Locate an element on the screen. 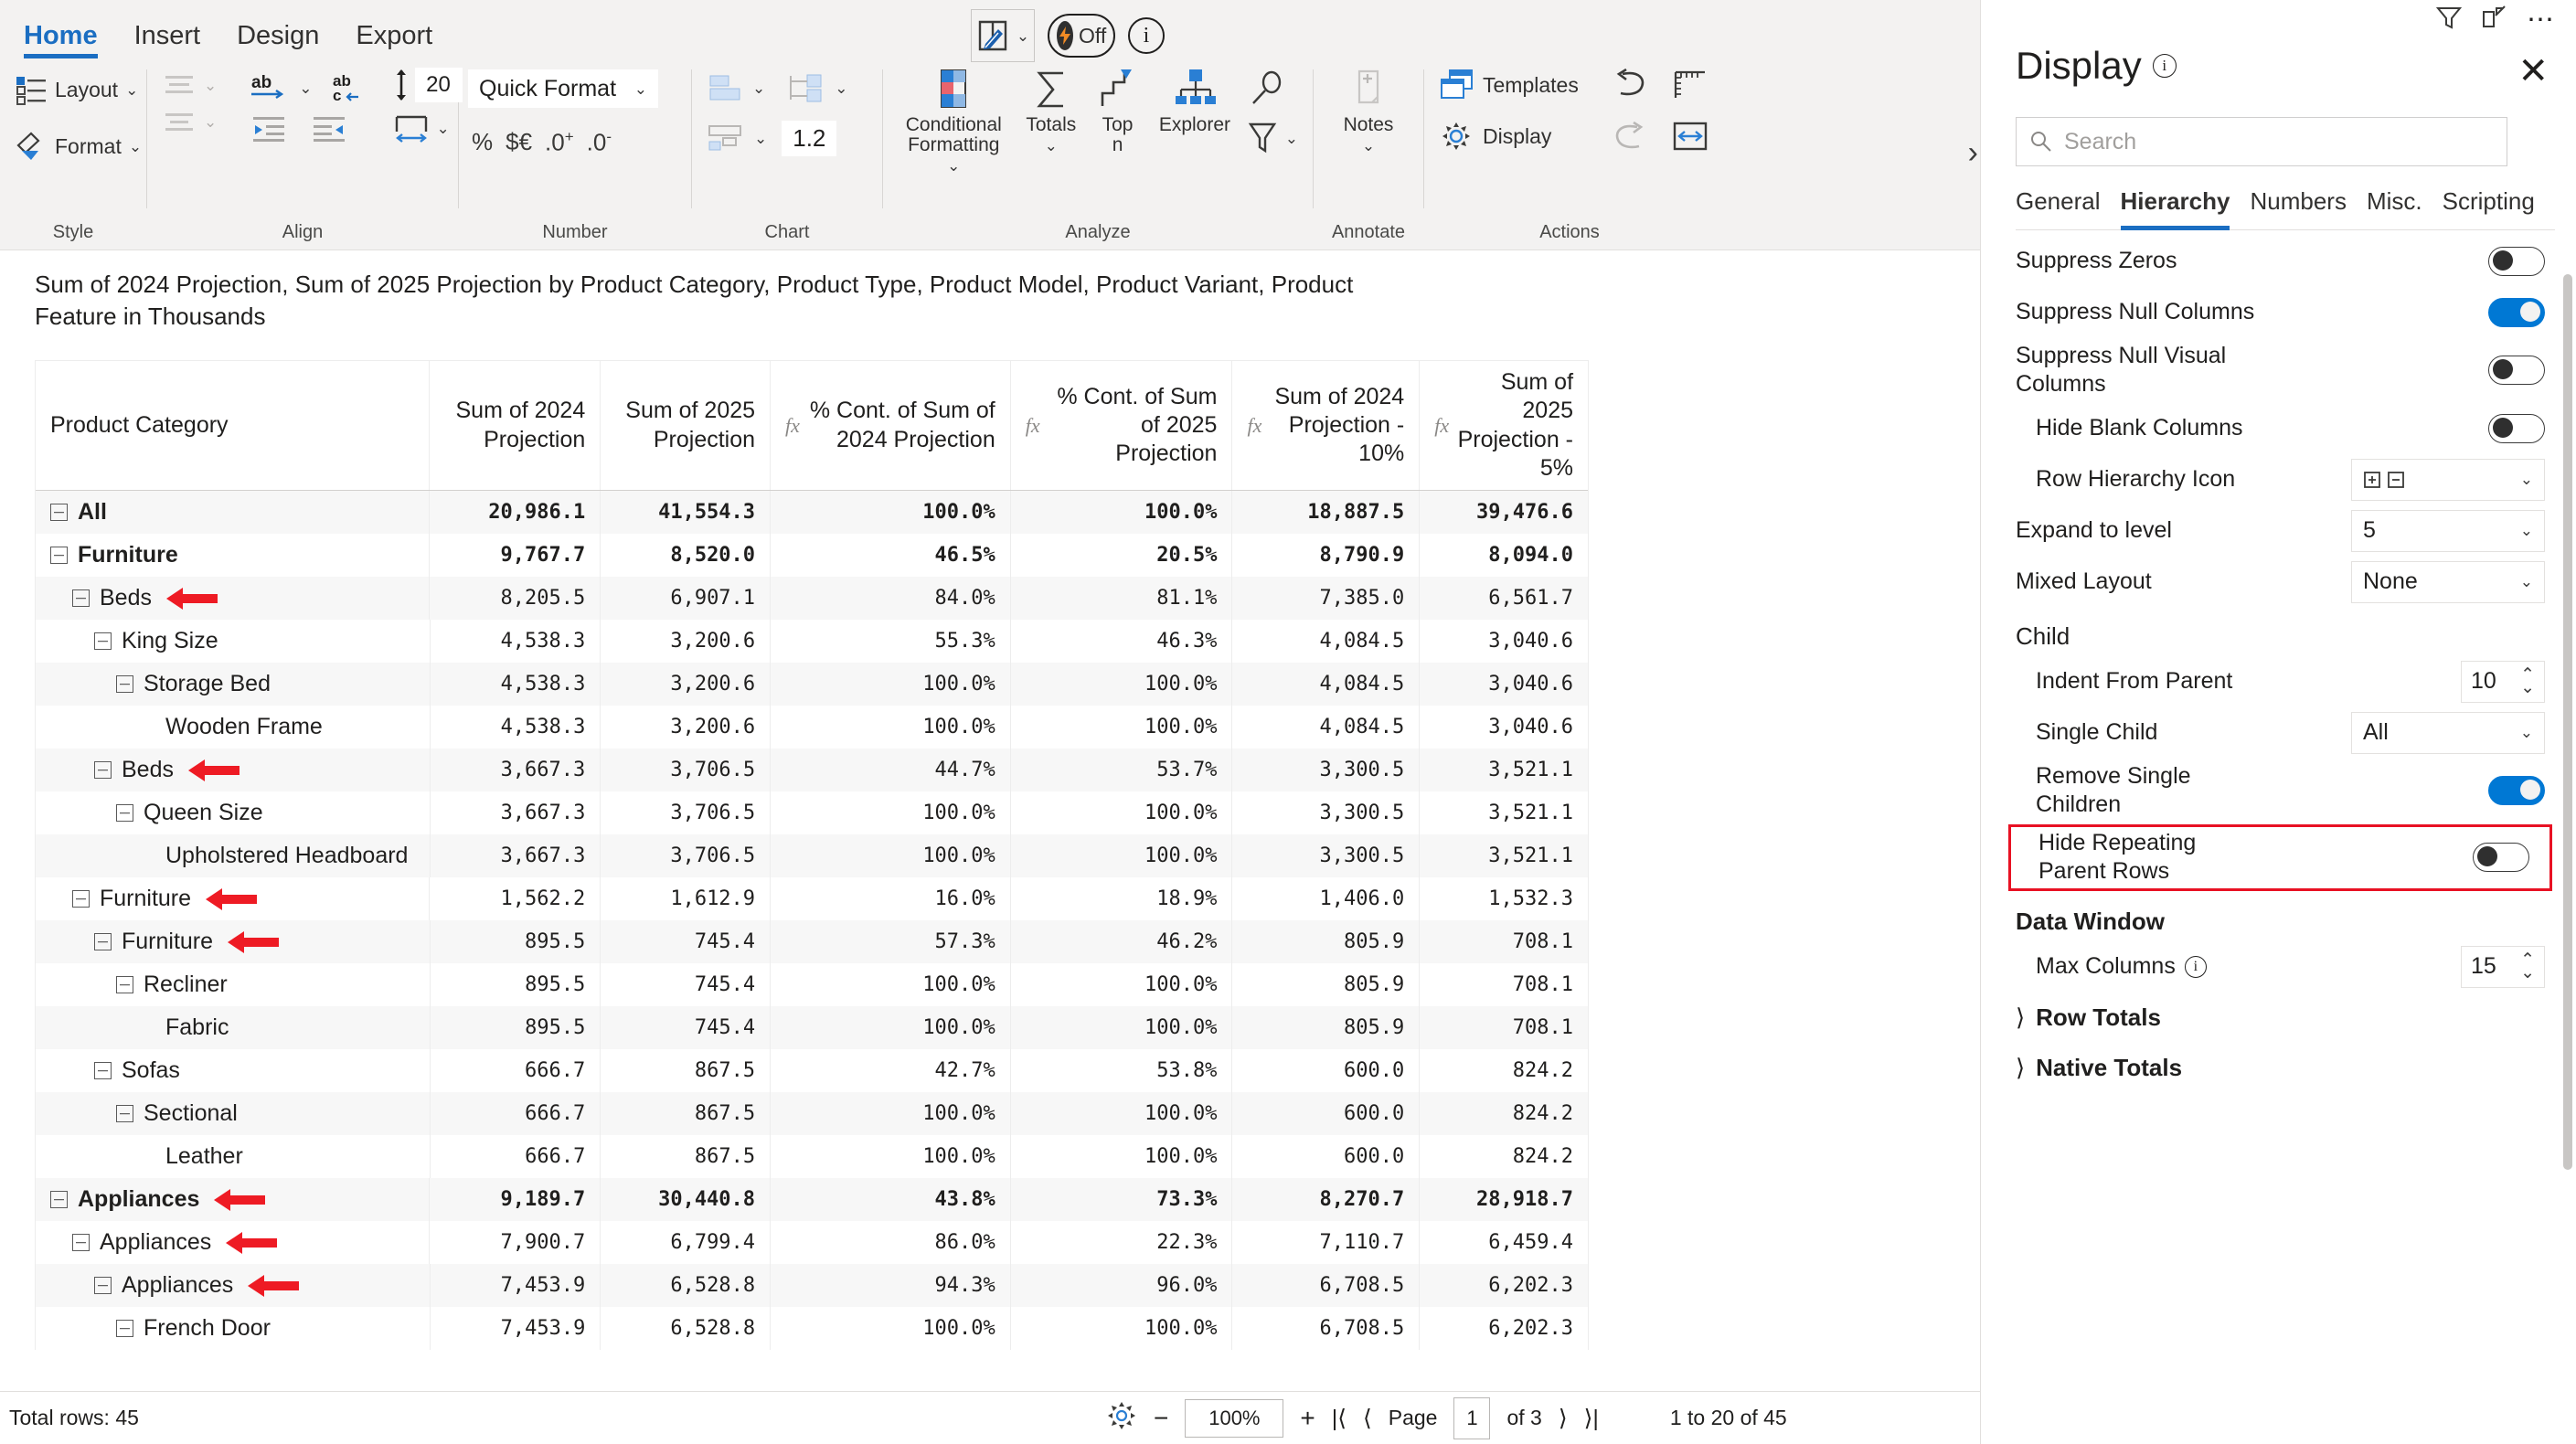 The width and height of the screenshot is (2576, 1444). tab-export: Export is located at coordinates (394, 39).